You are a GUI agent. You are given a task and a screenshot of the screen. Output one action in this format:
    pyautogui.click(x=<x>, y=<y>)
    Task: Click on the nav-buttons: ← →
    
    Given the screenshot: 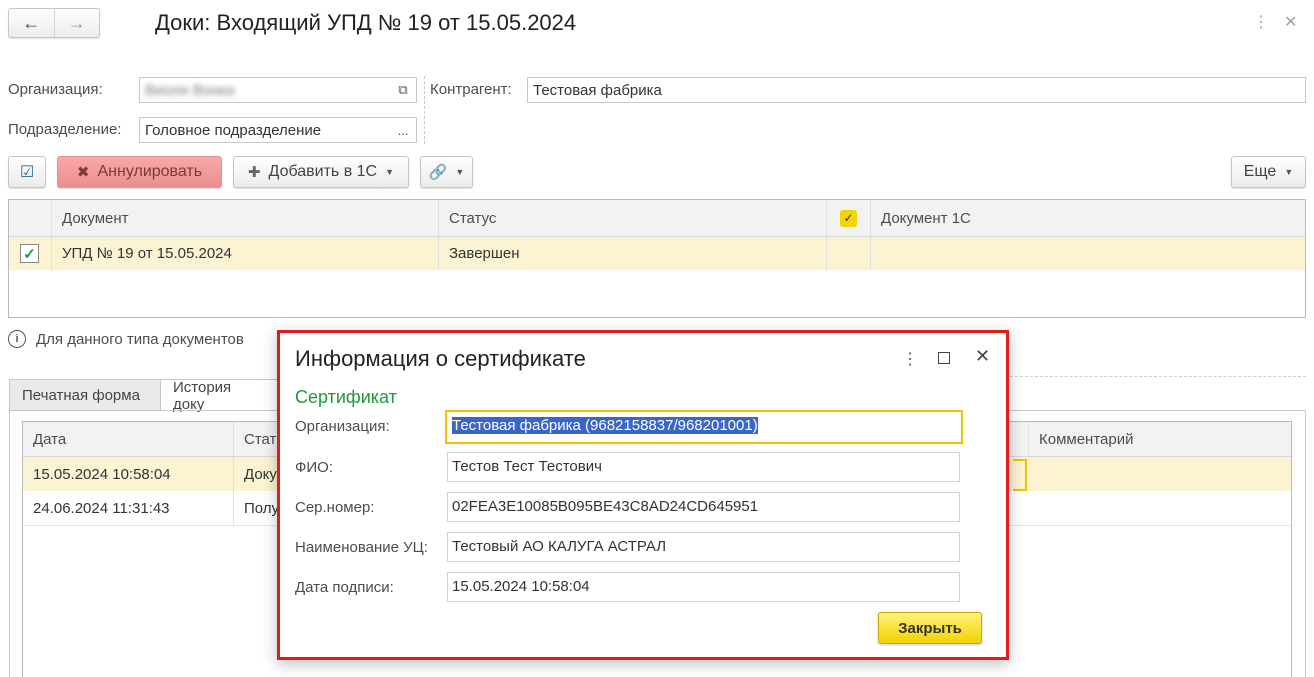 What is the action you would take?
    pyautogui.click(x=54, y=23)
    